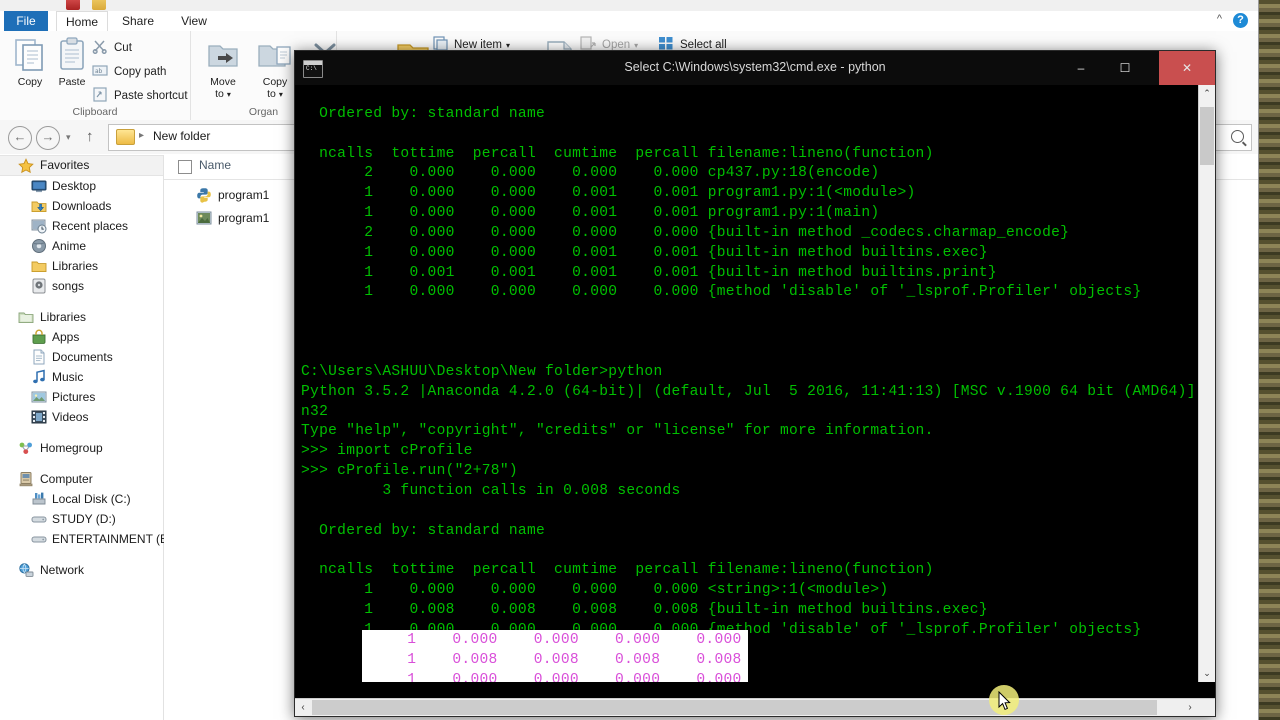 This screenshot has height=720, width=1280. I want to click on sidebar-item-label: Desktop, so click(74, 186).